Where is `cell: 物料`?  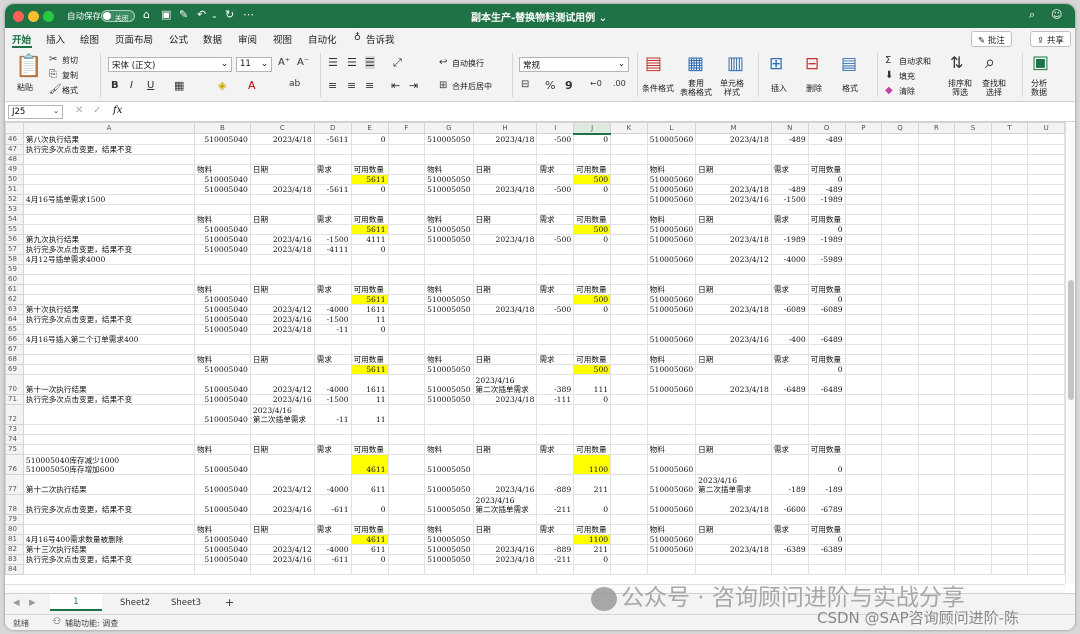 cell: 物料 is located at coordinates (222, 529).